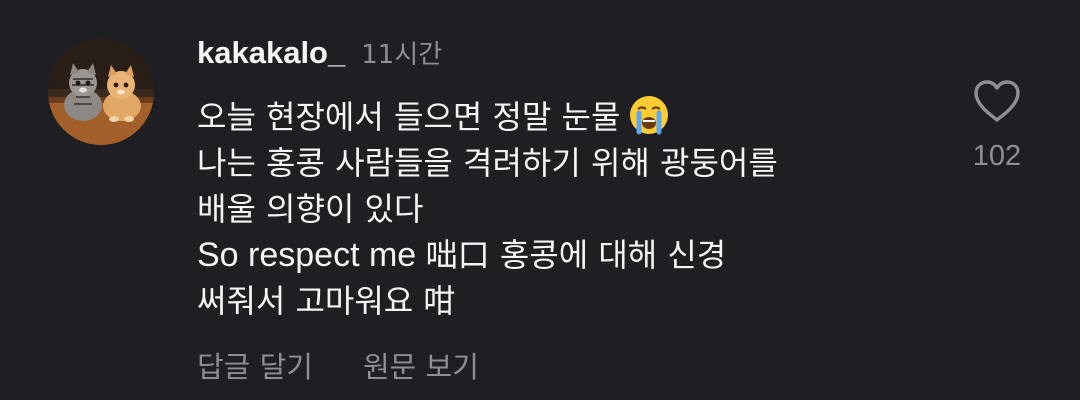  What do you see at coordinates (310, 209) in the screenshot?
I see `comment-line-text: 배울 의향이 있다` at bounding box center [310, 209].